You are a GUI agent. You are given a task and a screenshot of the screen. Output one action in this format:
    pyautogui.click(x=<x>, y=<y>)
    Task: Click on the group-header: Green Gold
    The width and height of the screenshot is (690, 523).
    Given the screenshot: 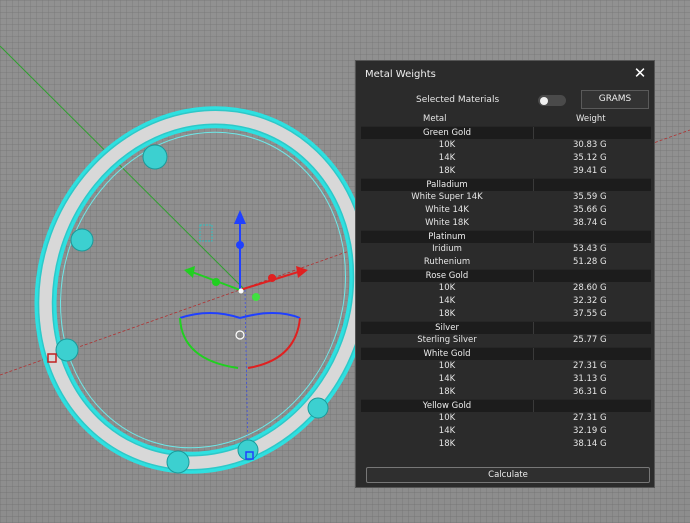 What is the action you would take?
    pyautogui.click(x=506, y=132)
    